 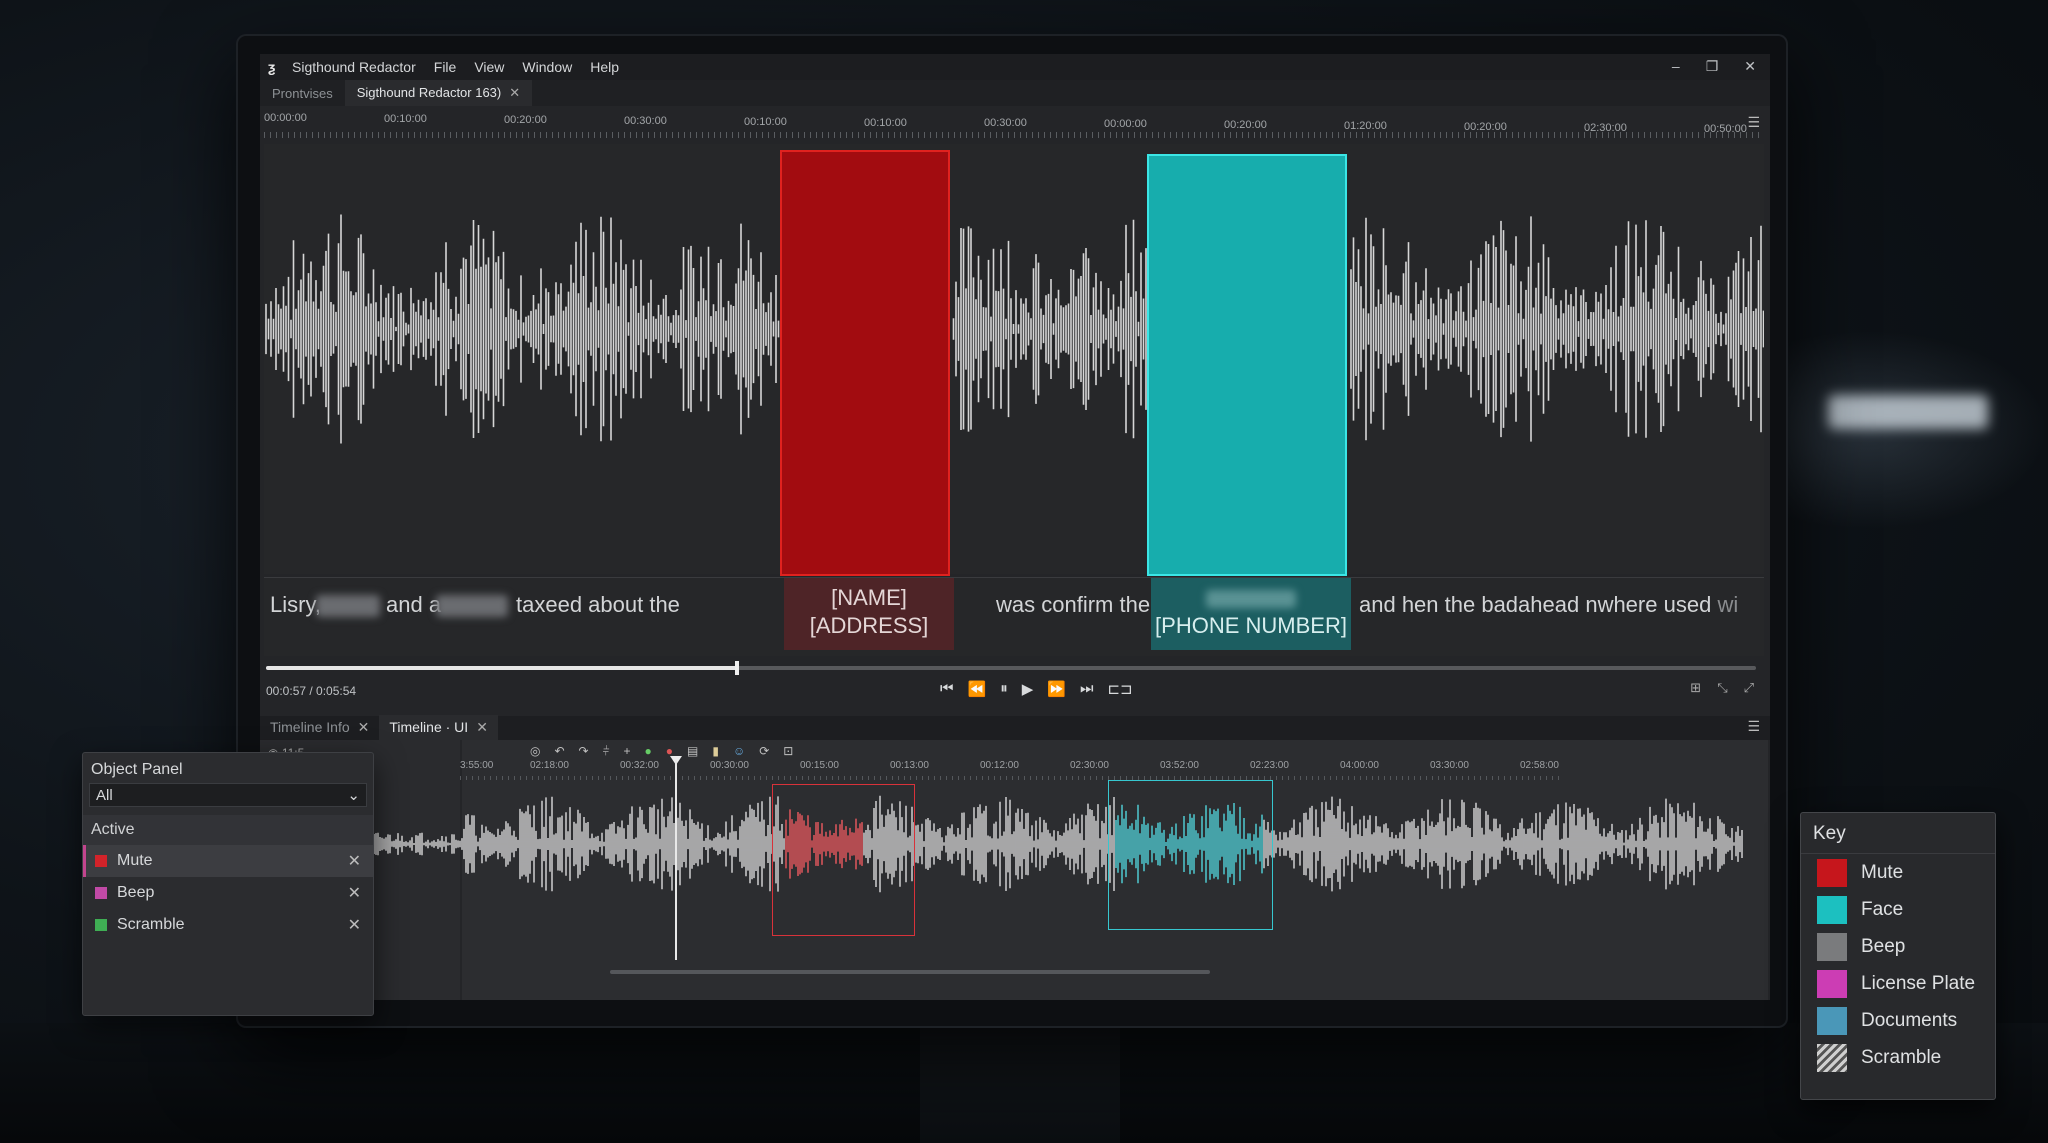 What do you see at coordinates (1004, 689) in the screenshot?
I see `pause-icon: ⏸` at bounding box center [1004, 689].